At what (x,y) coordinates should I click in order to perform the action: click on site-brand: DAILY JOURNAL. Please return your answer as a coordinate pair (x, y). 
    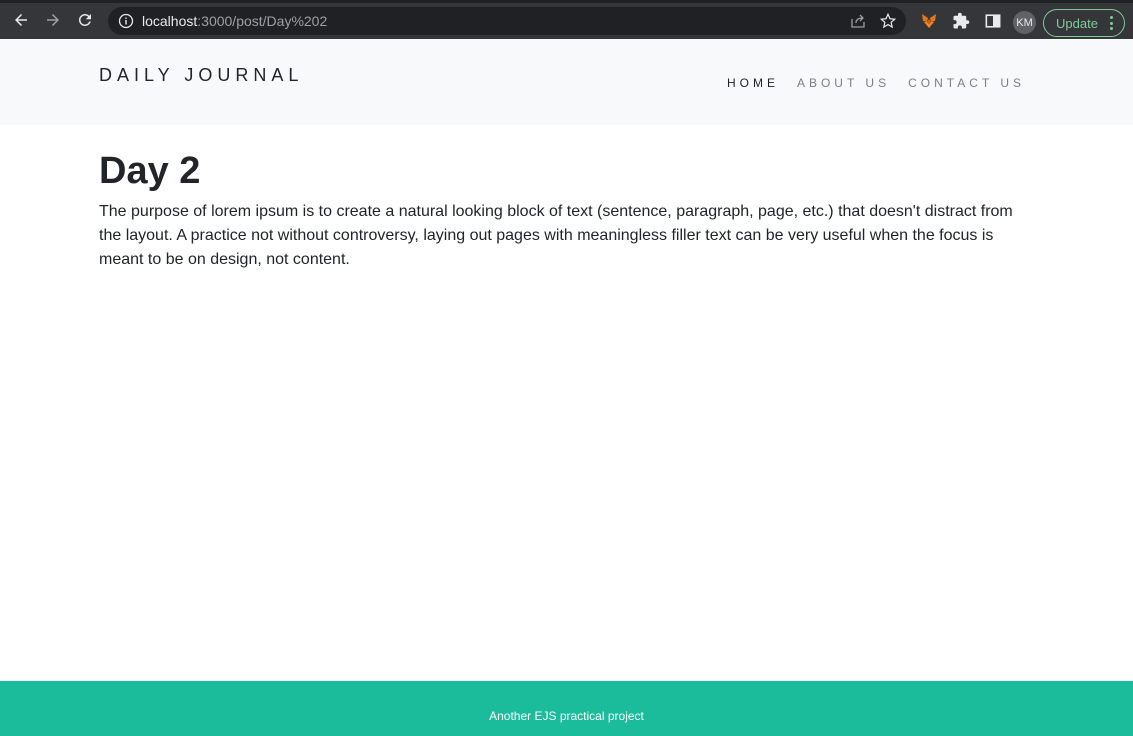
    Looking at the image, I should click on (201, 75).